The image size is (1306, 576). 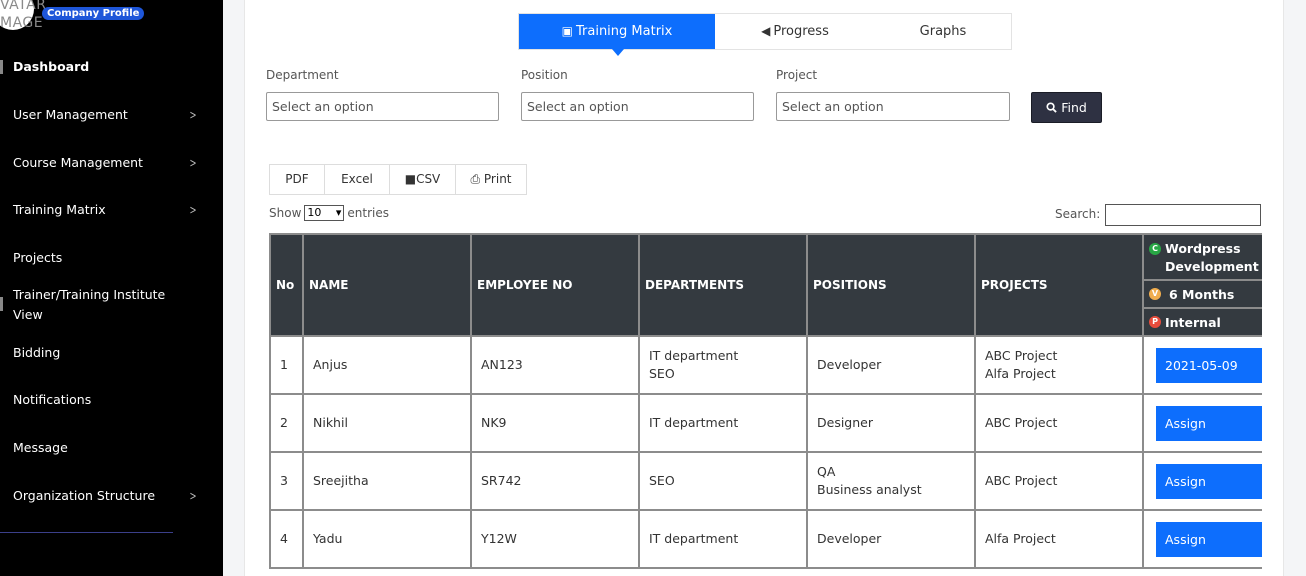 What do you see at coordinates (555, 481) in the screenshot?
I see `cell-employee-no: SR742` at bounding box center [555, 481].